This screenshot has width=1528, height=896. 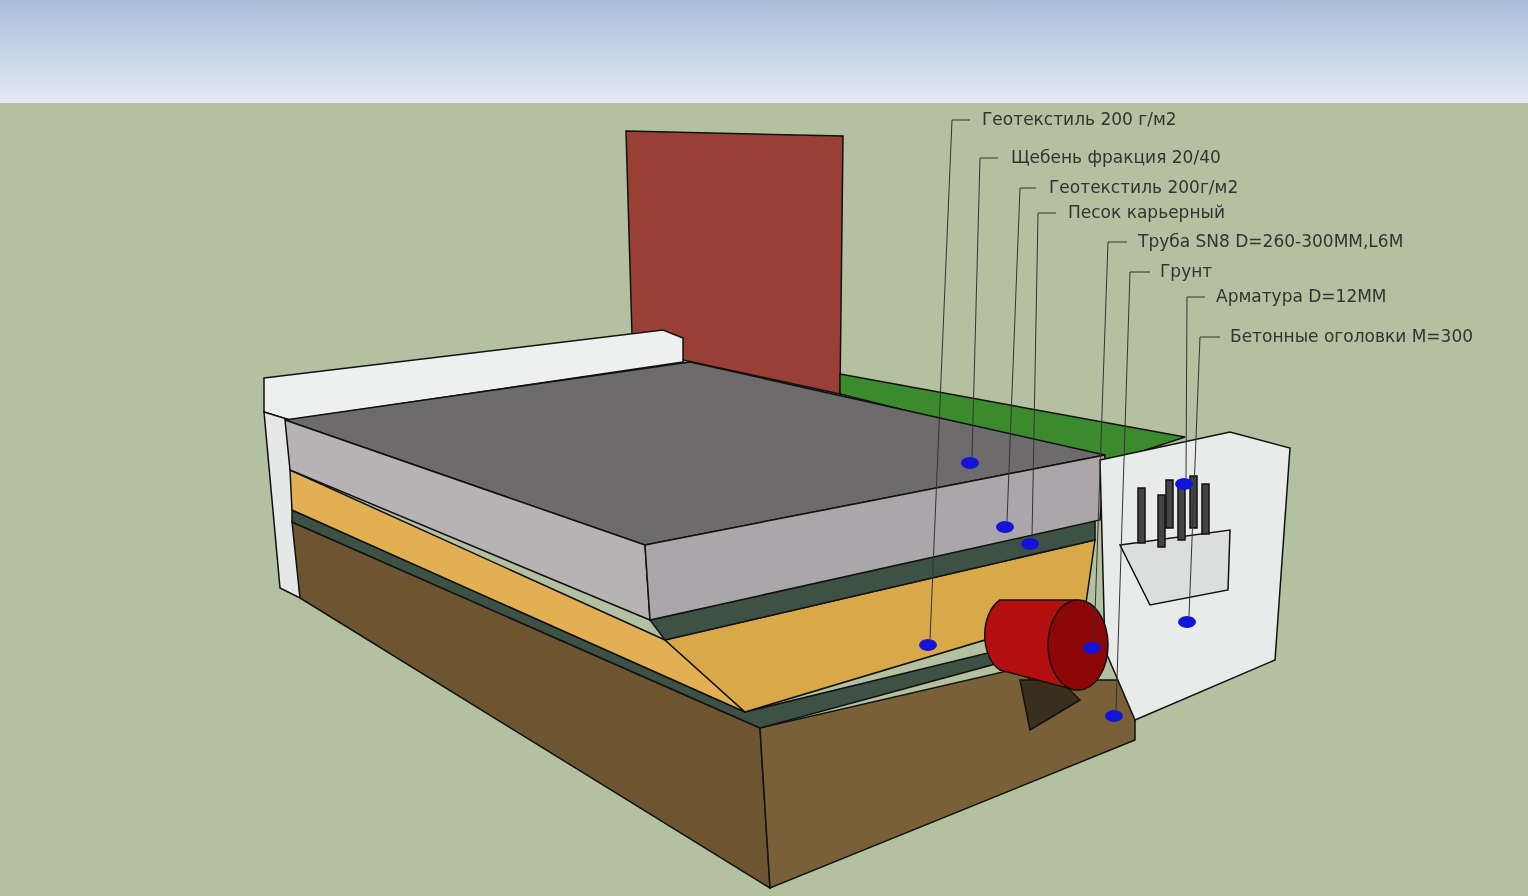 I want to click on callout-label: Геотекстиль 200г/м2, so click(x=1144, y=187).